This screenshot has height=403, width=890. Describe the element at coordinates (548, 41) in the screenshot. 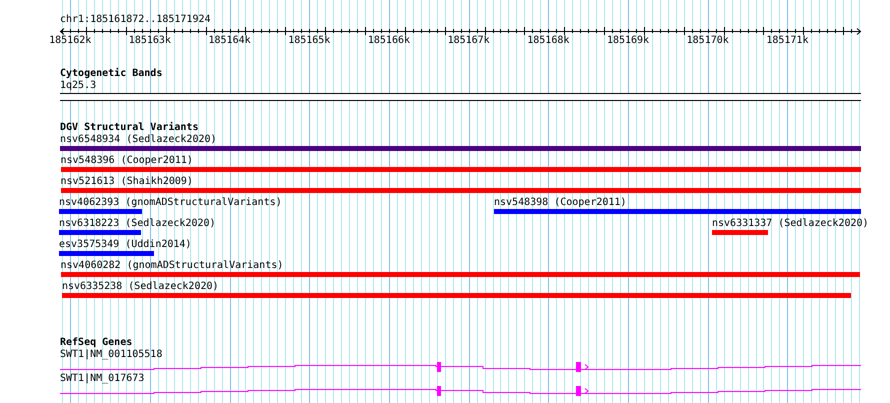

I see `ruler-label: 185168k` at that location.